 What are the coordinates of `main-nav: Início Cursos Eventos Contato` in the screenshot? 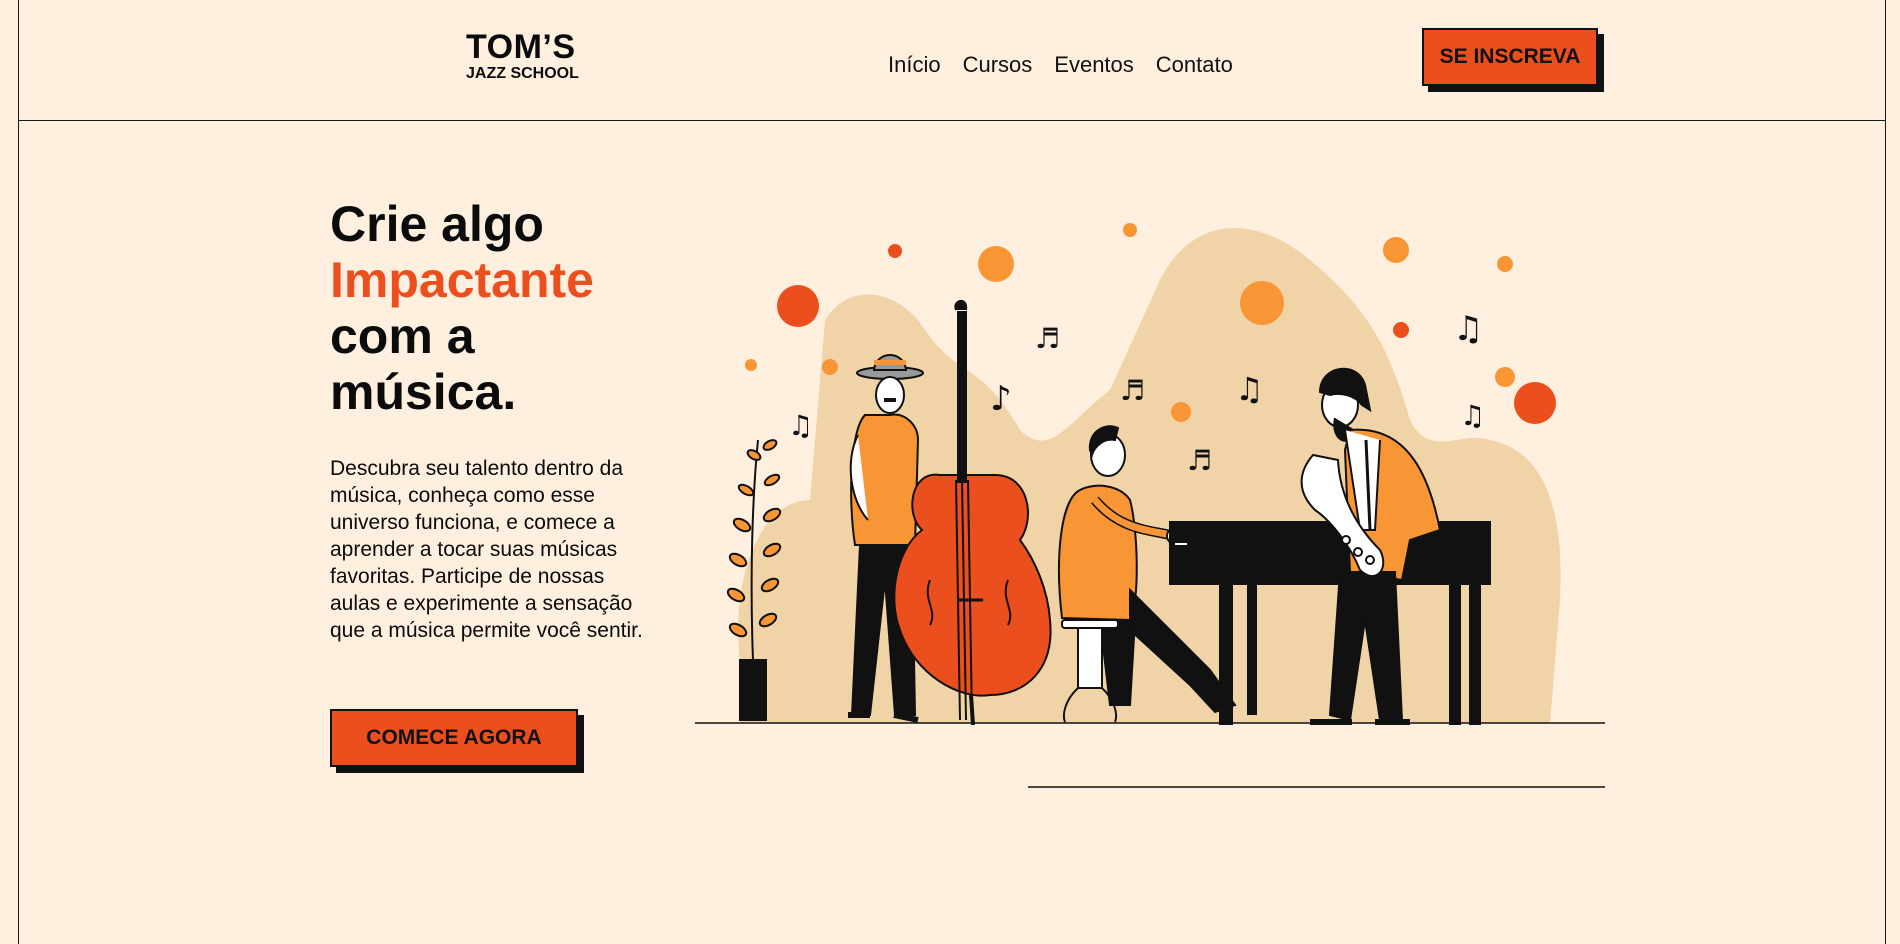 It's located at (1060, 65).